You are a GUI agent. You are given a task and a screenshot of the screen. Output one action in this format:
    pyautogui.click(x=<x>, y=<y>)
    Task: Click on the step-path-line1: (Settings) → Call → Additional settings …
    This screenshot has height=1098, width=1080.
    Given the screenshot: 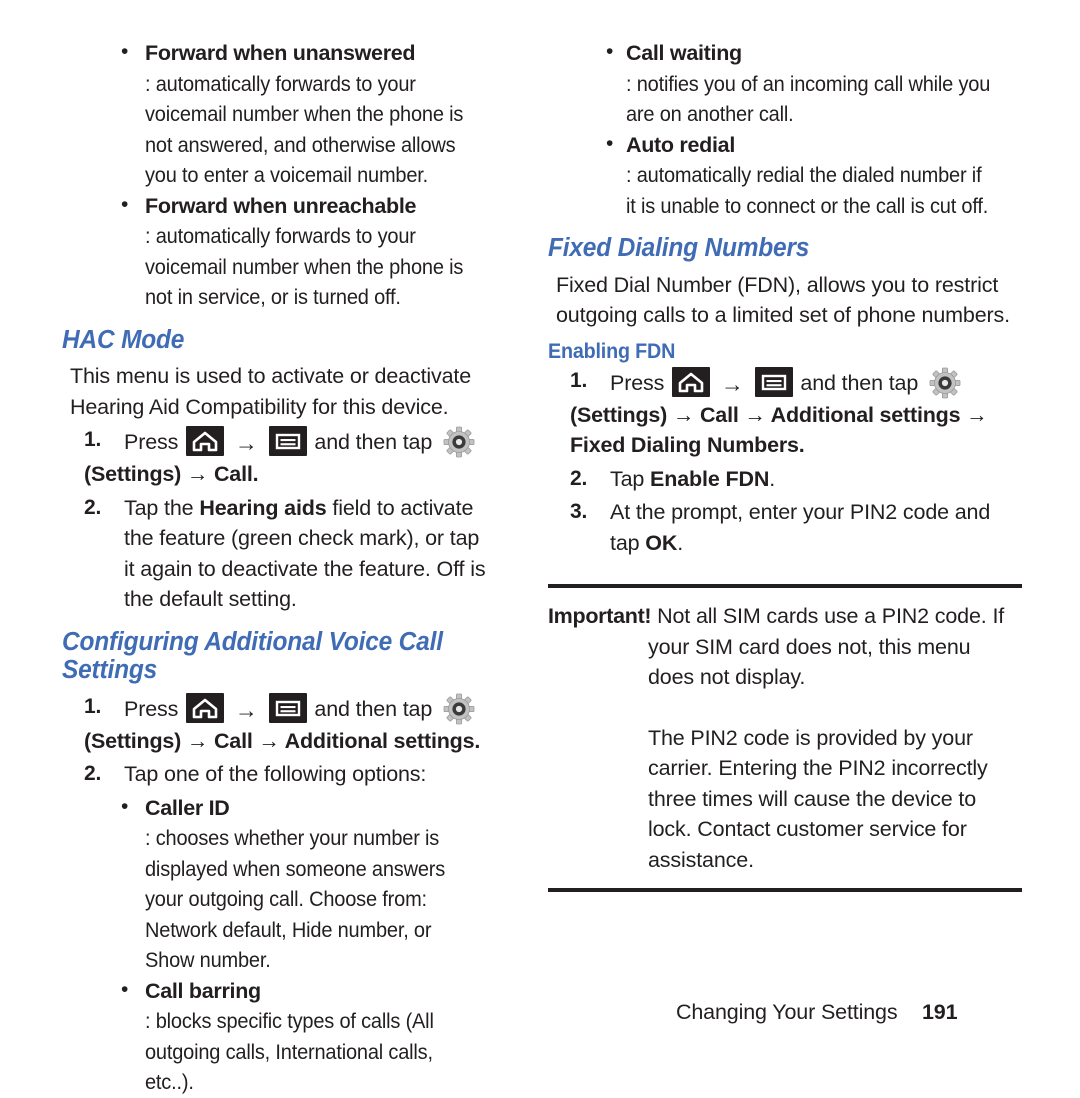 What is the action you would take?
    pyautogui.click(x=779, y=414)
    